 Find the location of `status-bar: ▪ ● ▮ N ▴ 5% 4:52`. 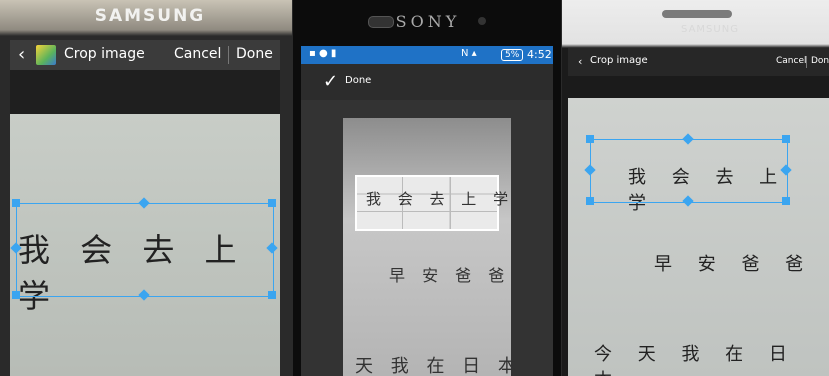

status-bar: ▪ ● ▮ N ▴ 5% 4:52 is located at coordinates (427, 55).